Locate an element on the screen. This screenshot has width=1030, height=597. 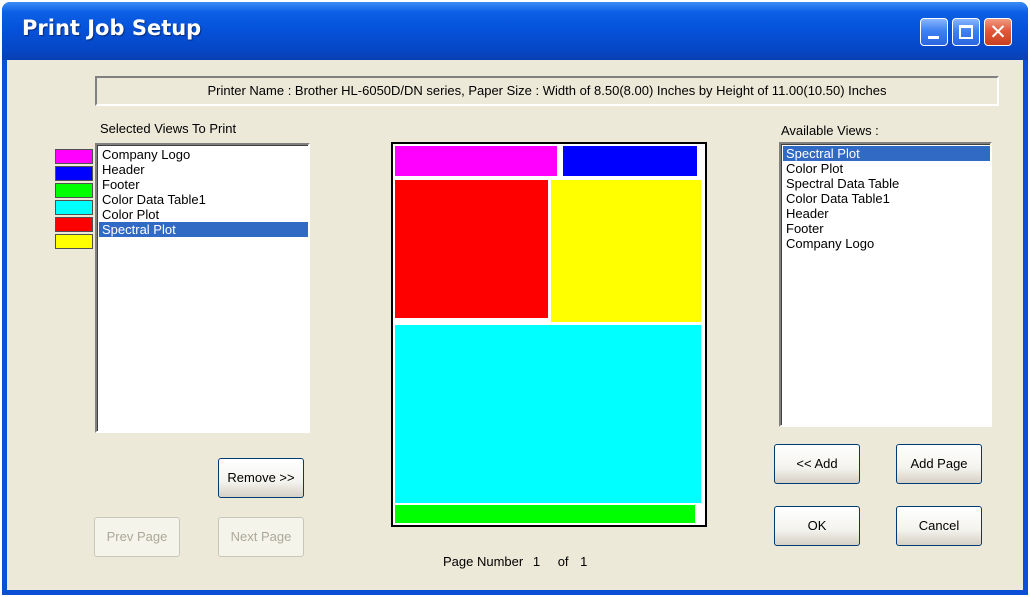
minimize-icon is located at coordinates (933, 37).